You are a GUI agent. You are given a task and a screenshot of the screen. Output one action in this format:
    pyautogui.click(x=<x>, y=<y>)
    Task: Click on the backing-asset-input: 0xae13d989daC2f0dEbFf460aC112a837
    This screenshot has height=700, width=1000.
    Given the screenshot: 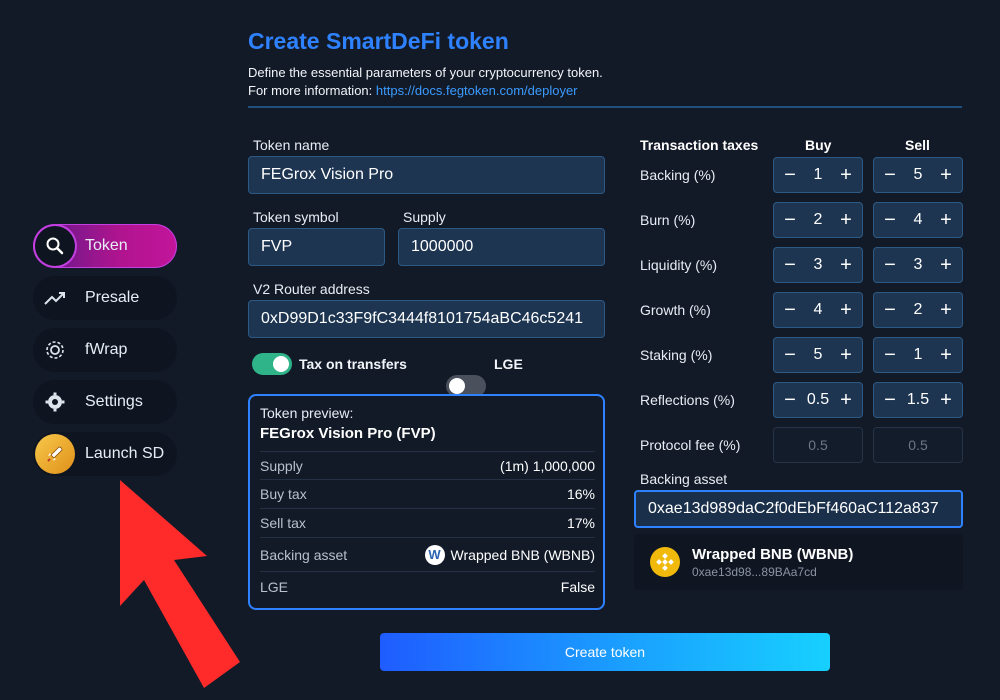 What is the action you would take?
    pyautogui.click(x=798, y=509)
    